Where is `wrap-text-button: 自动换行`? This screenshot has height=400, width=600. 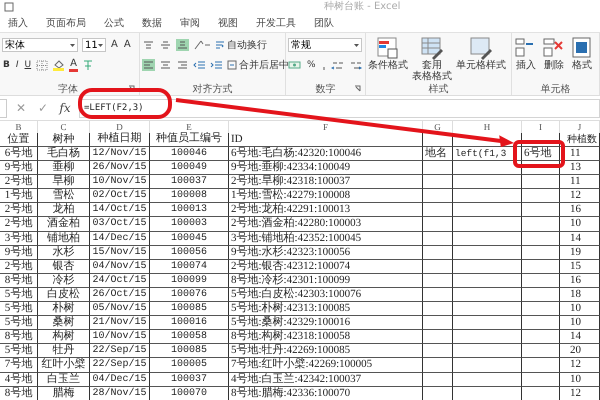 wrap-text-button: 自动换行 is located at coordinates (241, 45).